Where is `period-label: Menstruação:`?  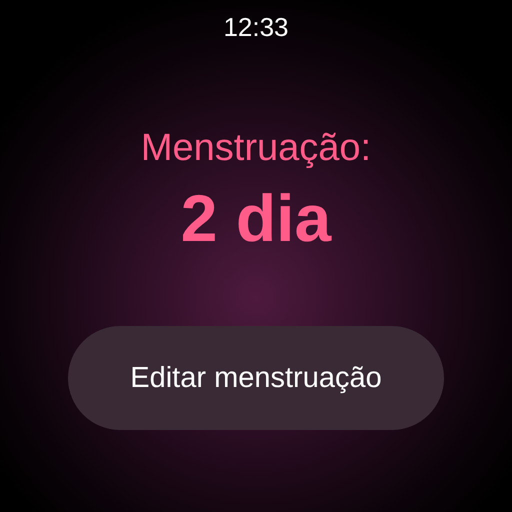 period-label: Menstruação: is located at coordinates (256, 148).